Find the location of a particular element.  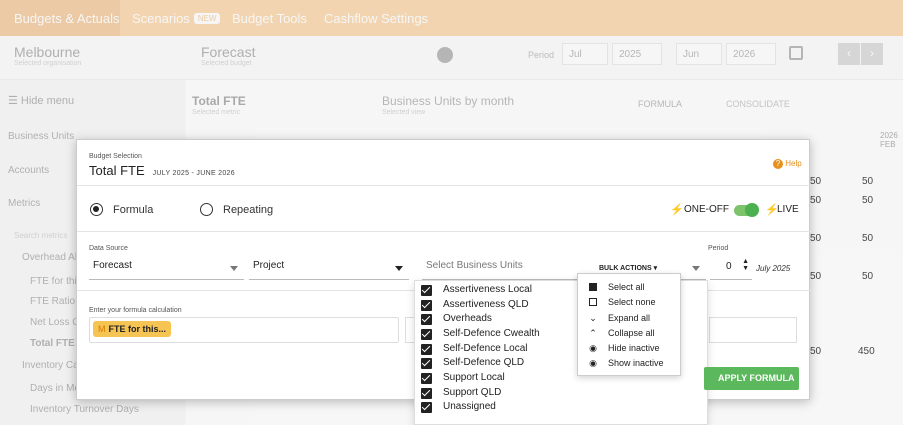

sidebar-inventory-turnover: Inventory Turnover Days is located at coordinates (84, 409).